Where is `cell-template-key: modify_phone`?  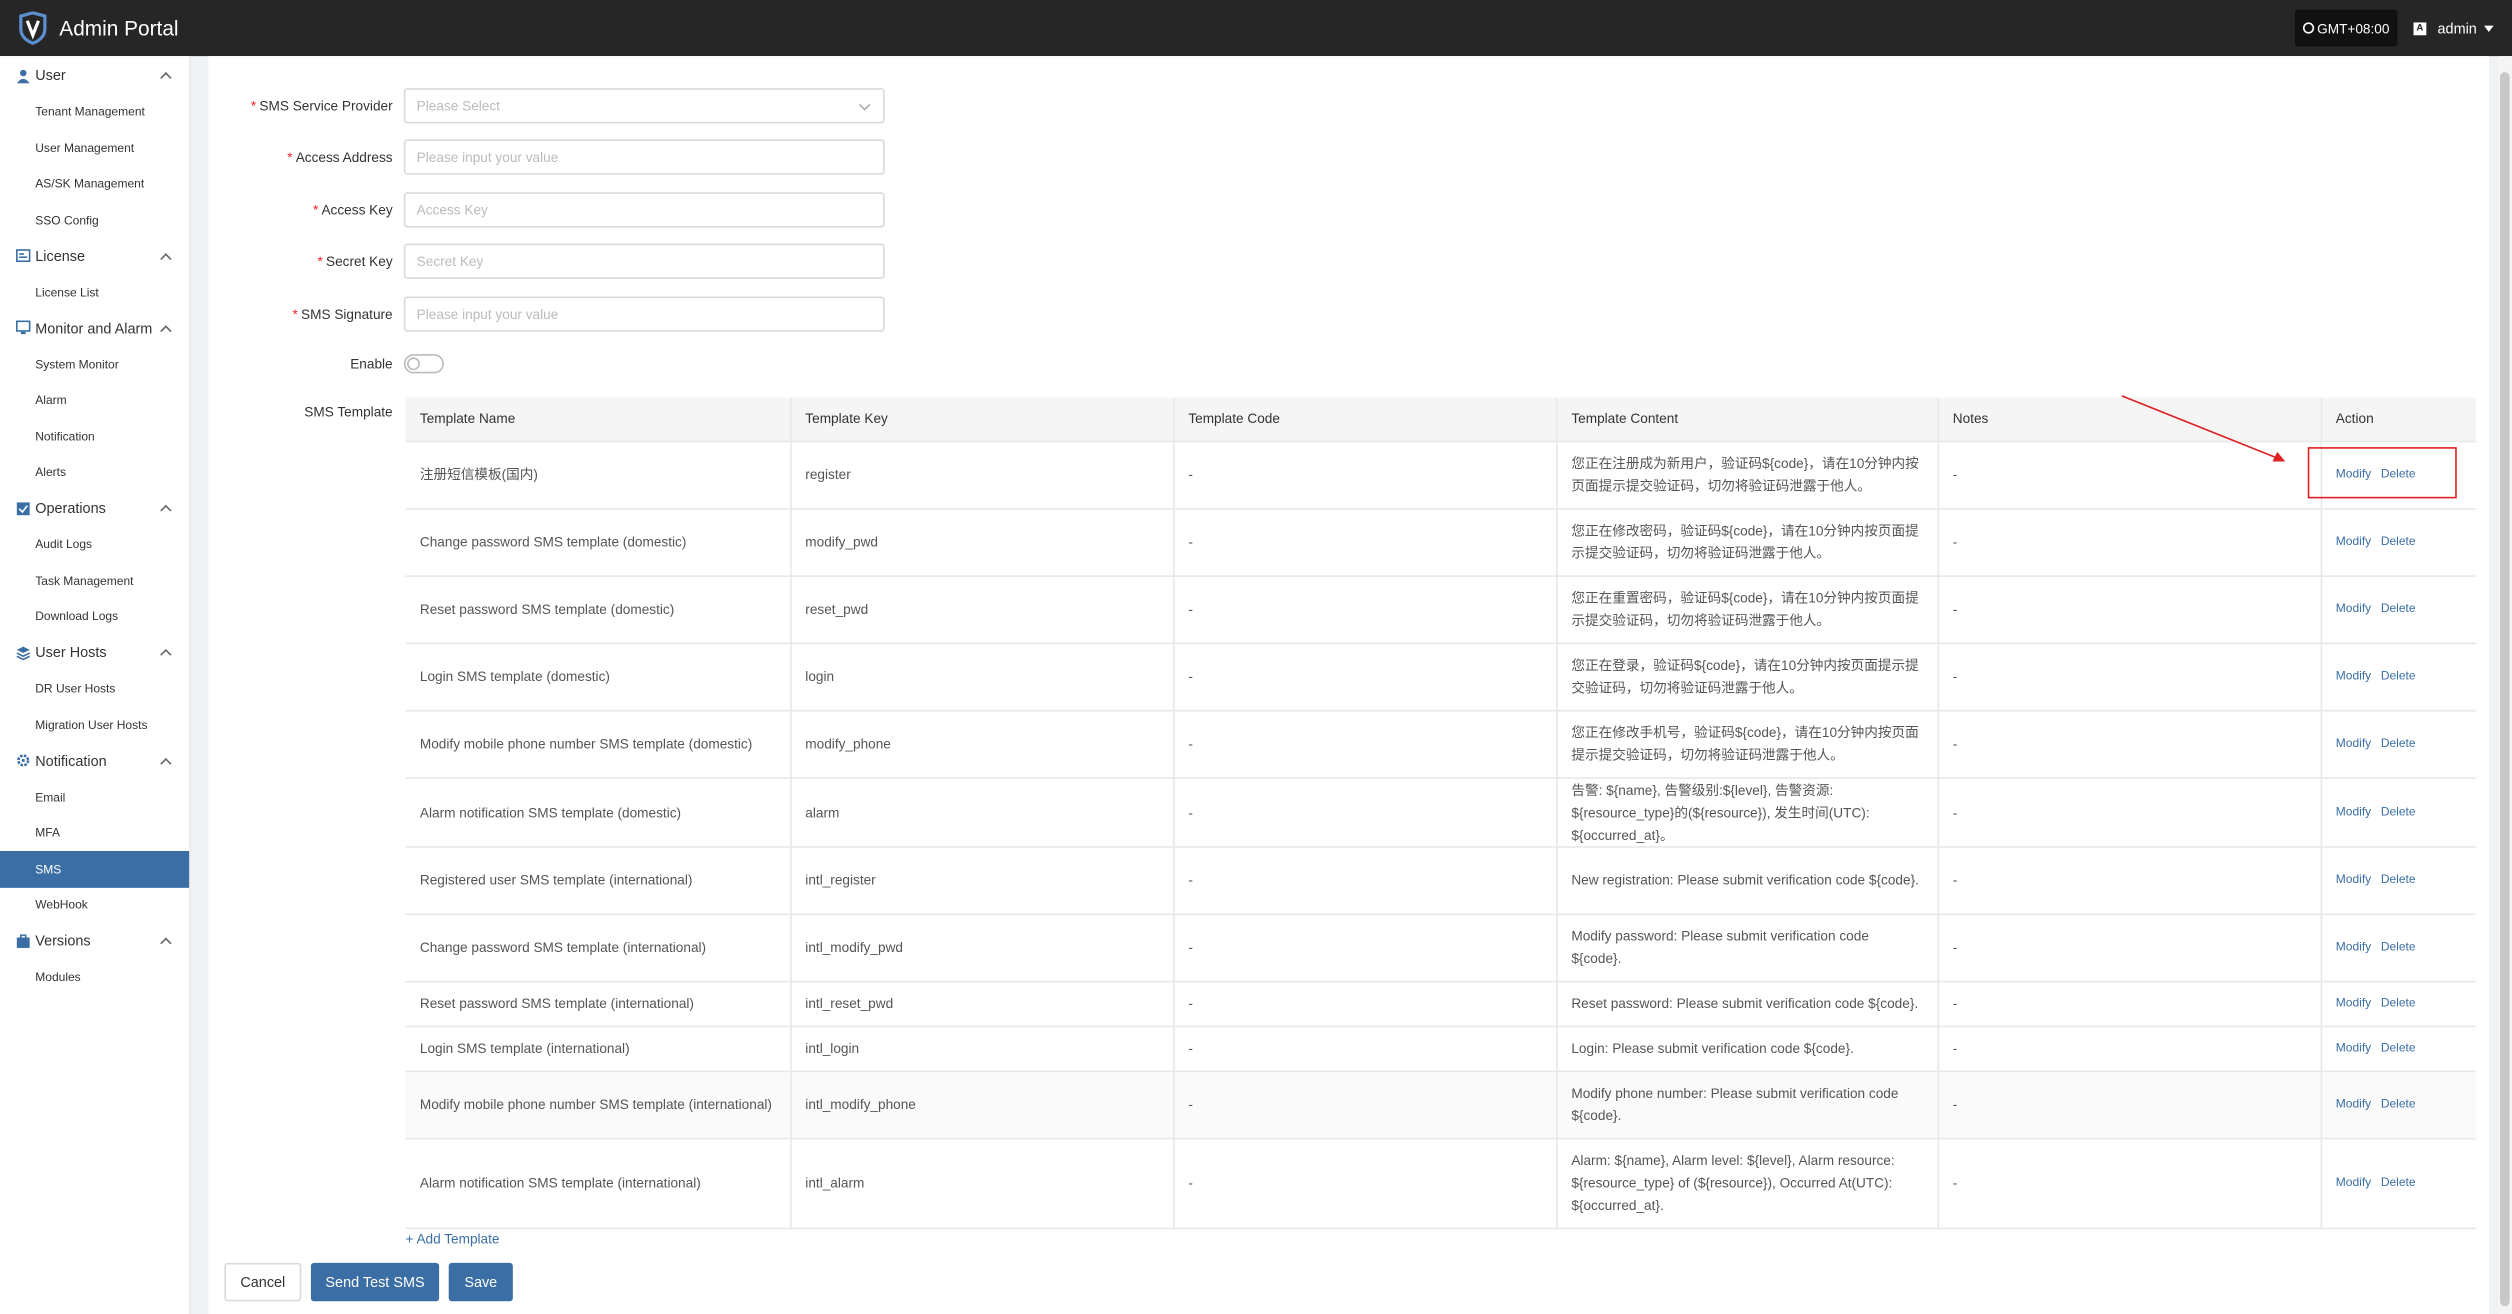
cell-template-key: modify_phone is located at coordinates (982, 744).